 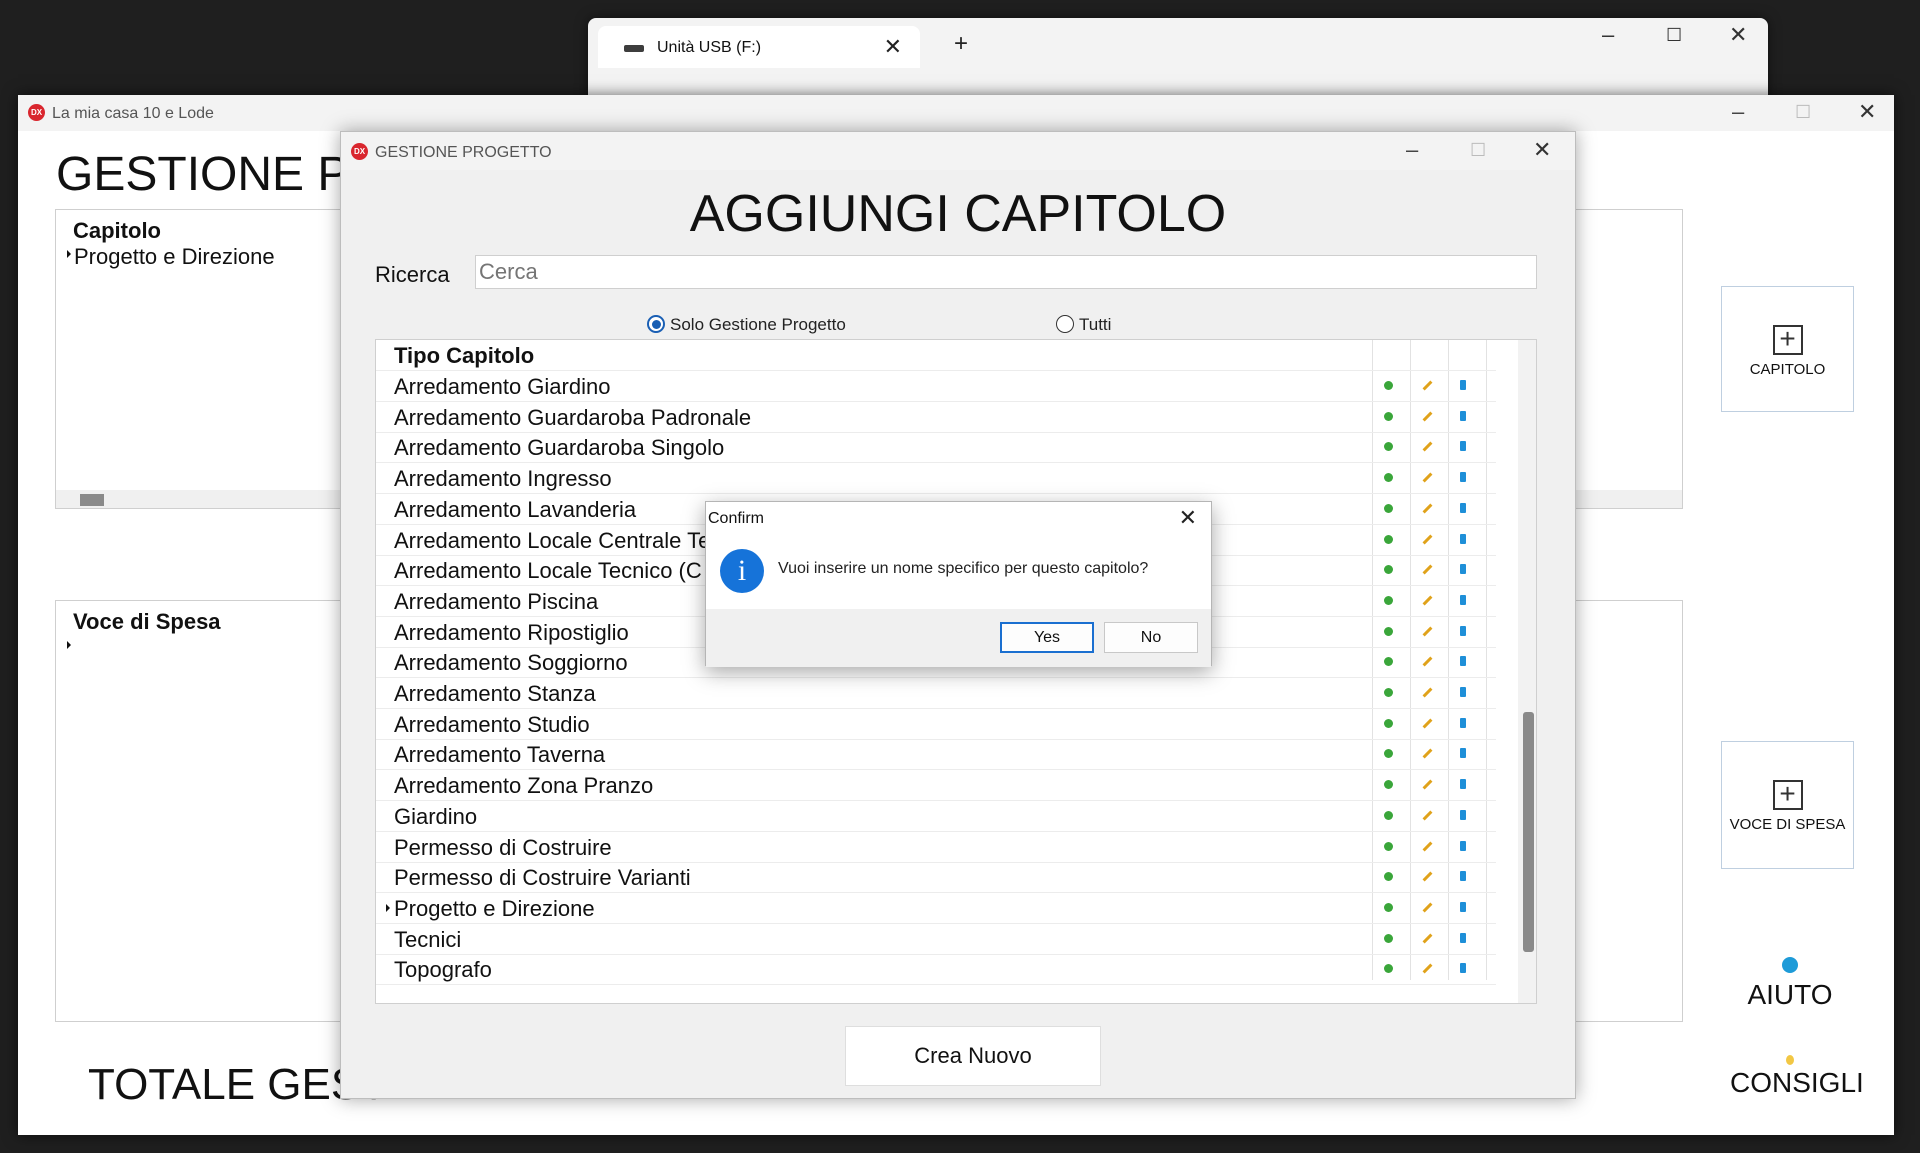 I want to click on explorer-tab: Unità USB (F:) ✕, so click(x=759, y=47).